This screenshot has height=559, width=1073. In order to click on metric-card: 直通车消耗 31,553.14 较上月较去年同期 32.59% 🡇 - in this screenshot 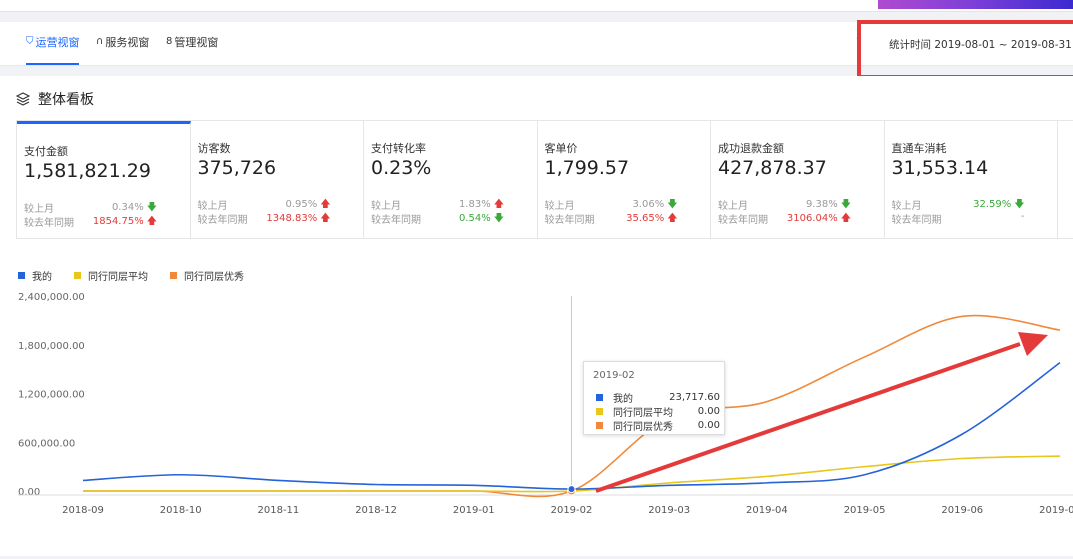, I will do `click(971, 179)`.